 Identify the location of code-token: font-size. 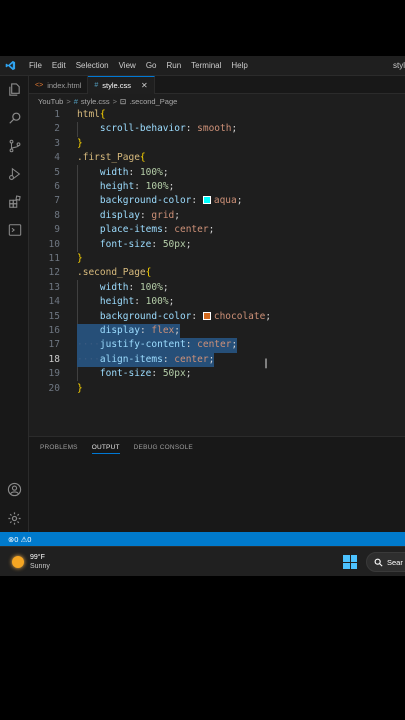
(125, 374).